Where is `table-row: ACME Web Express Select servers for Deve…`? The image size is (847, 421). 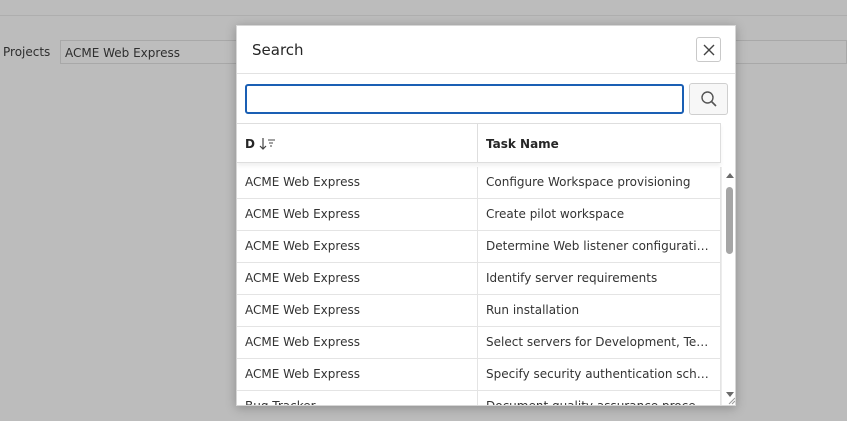 table-row: ACME Web Express Select servers for Deve… is located at coordinates (479, 343).